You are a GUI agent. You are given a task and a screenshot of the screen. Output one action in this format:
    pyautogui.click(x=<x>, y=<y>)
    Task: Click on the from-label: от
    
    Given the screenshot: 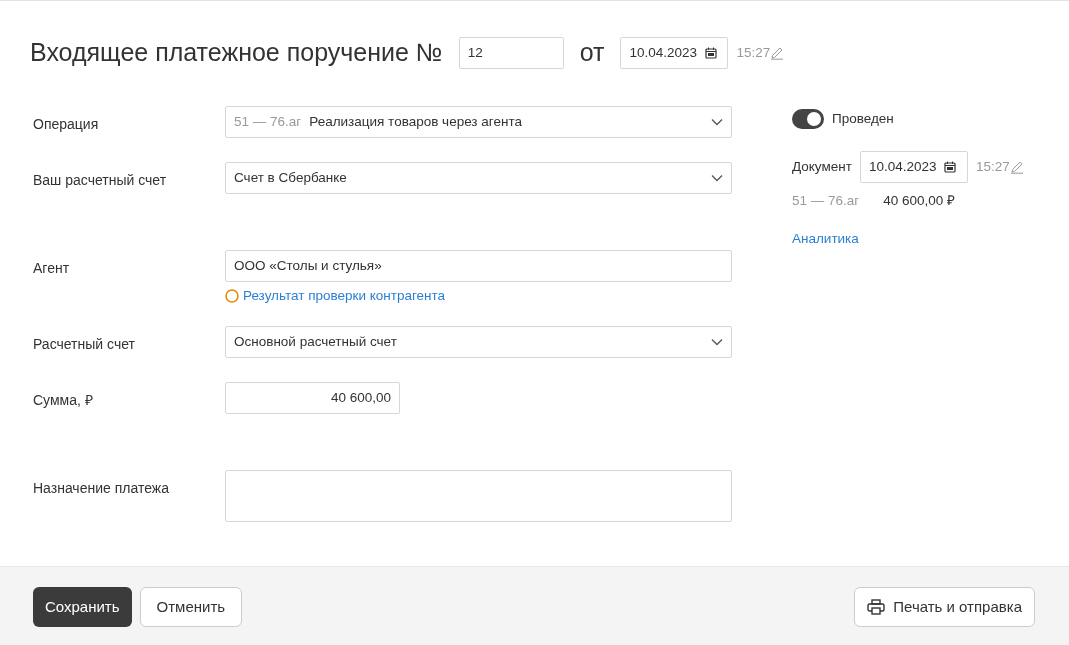 What is the action you would take?
    pyautogui.click(x=592, y=53)
    